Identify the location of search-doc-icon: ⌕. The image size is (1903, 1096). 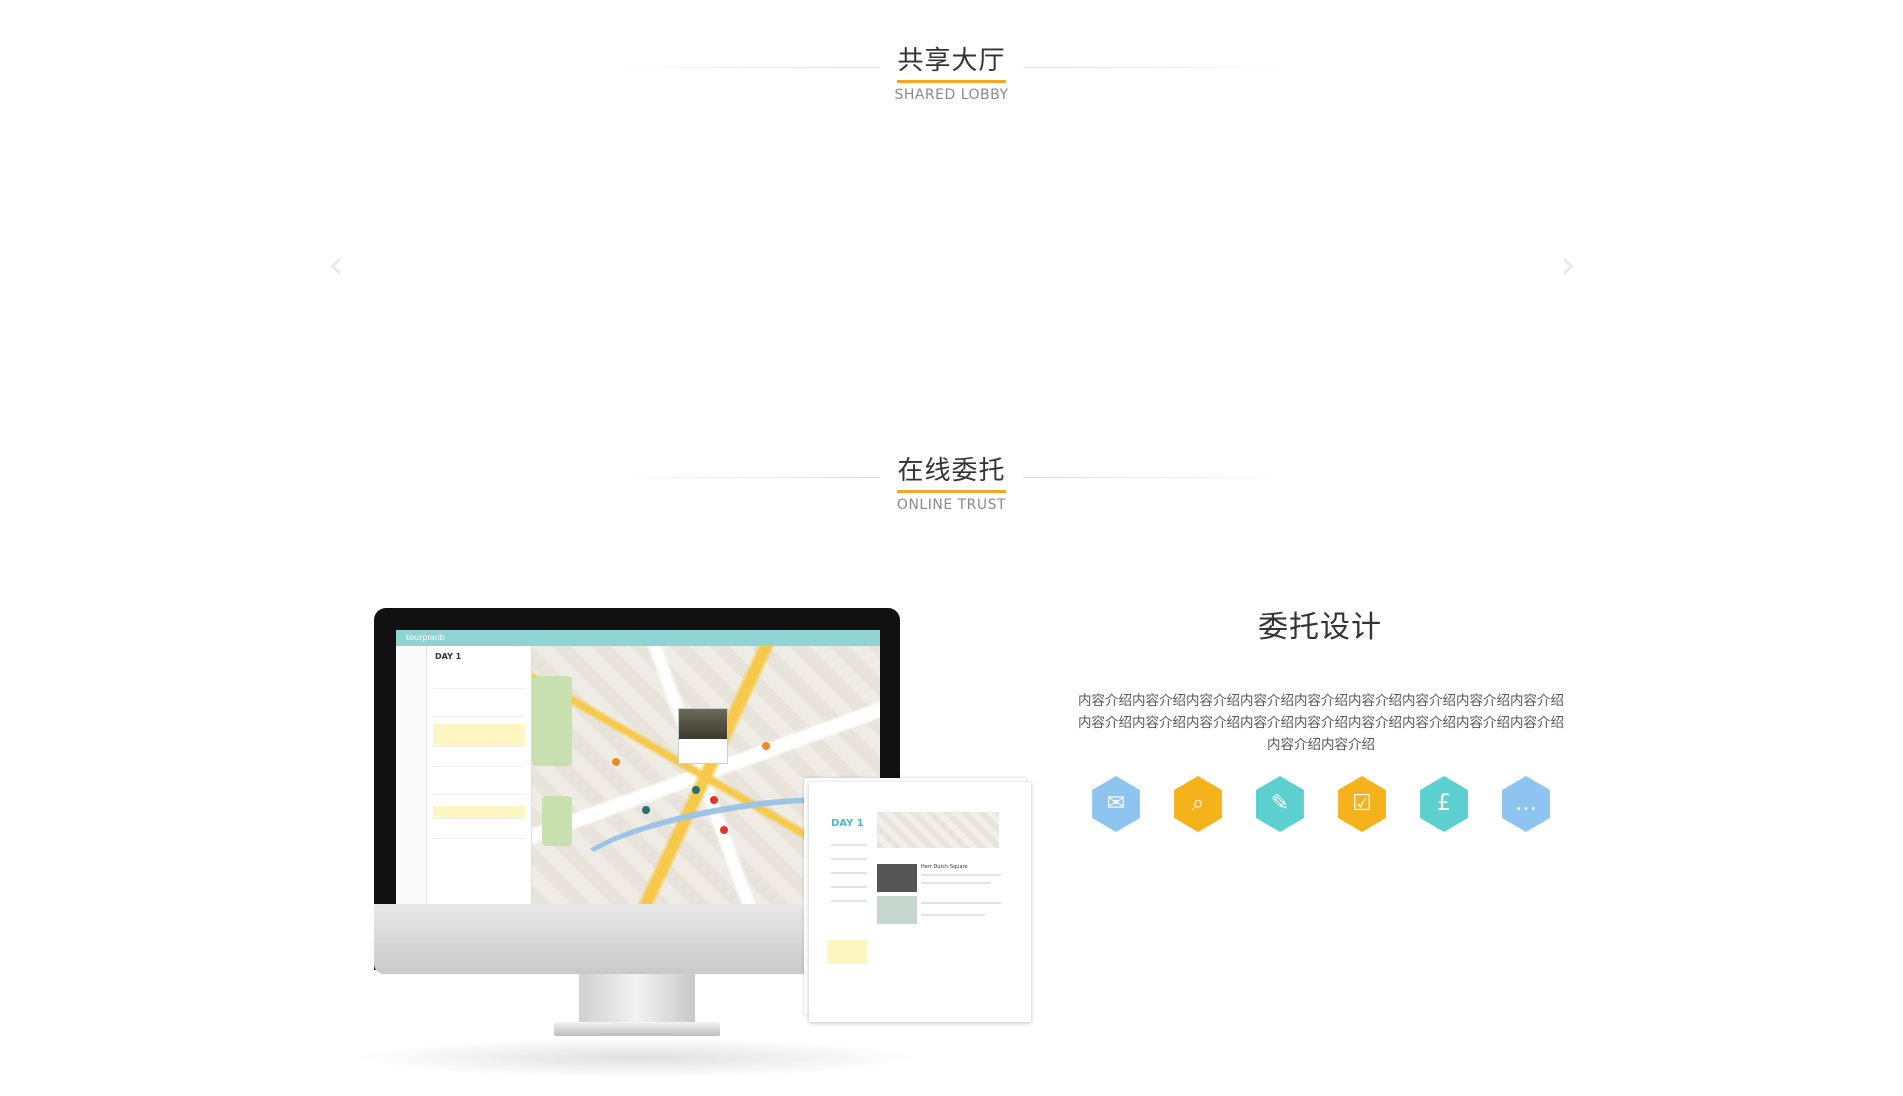
(1198, 804).